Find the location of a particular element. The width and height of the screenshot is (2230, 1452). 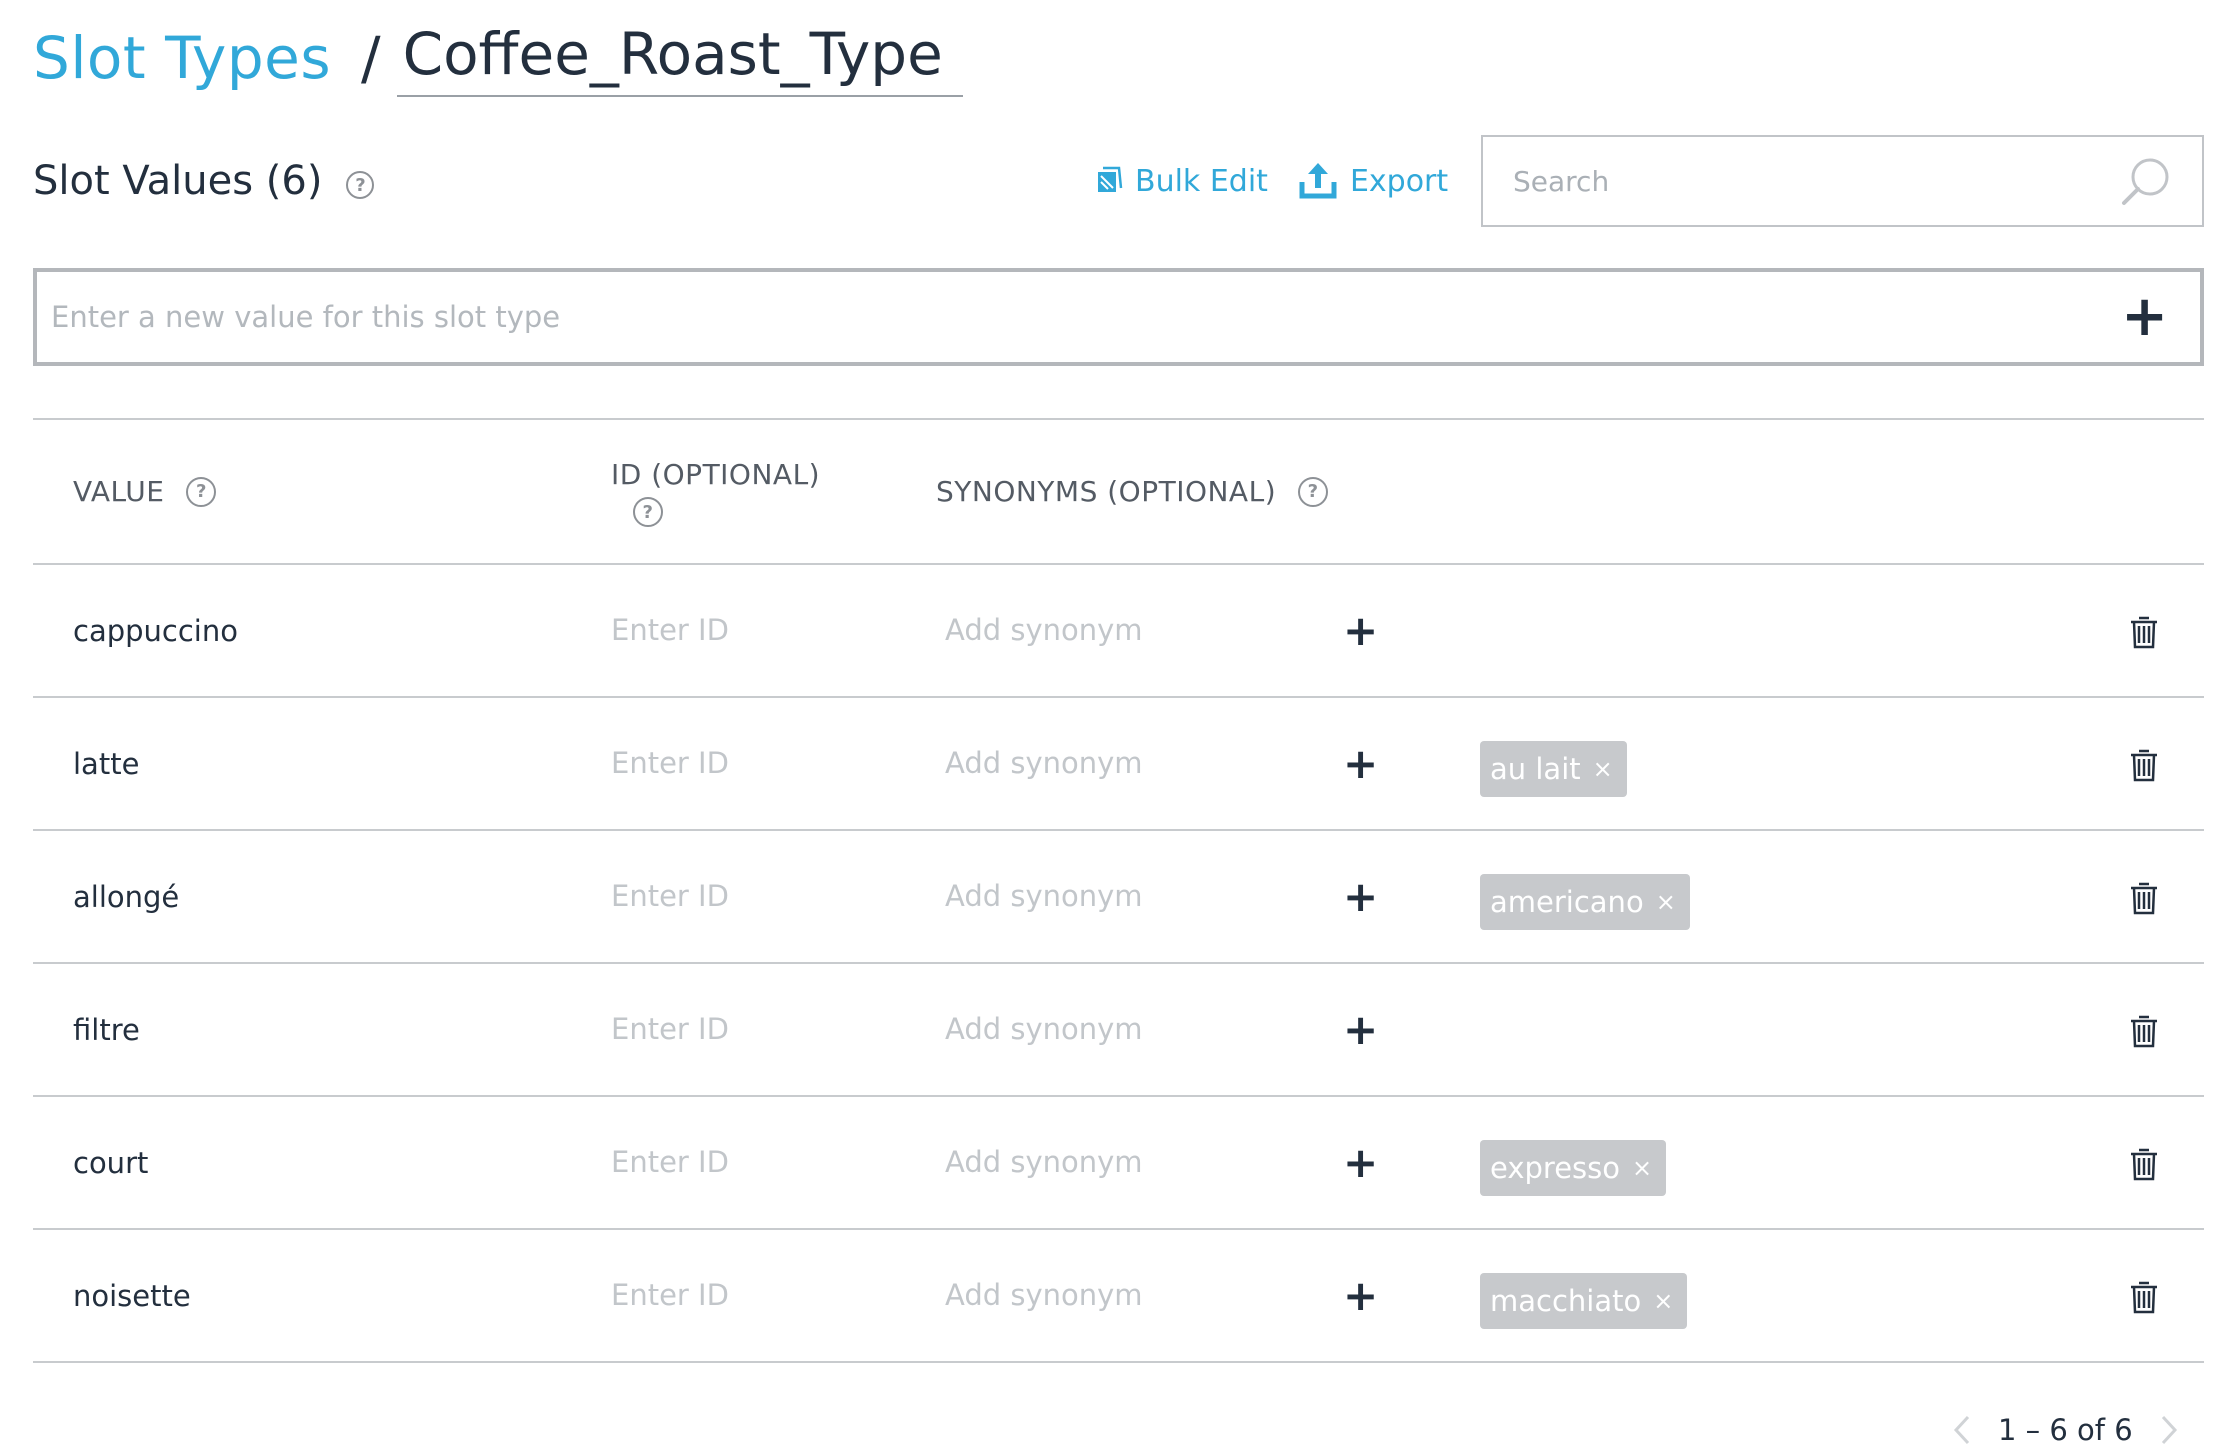

synonym-chip: americano × is located at coordinates (1585, 902).